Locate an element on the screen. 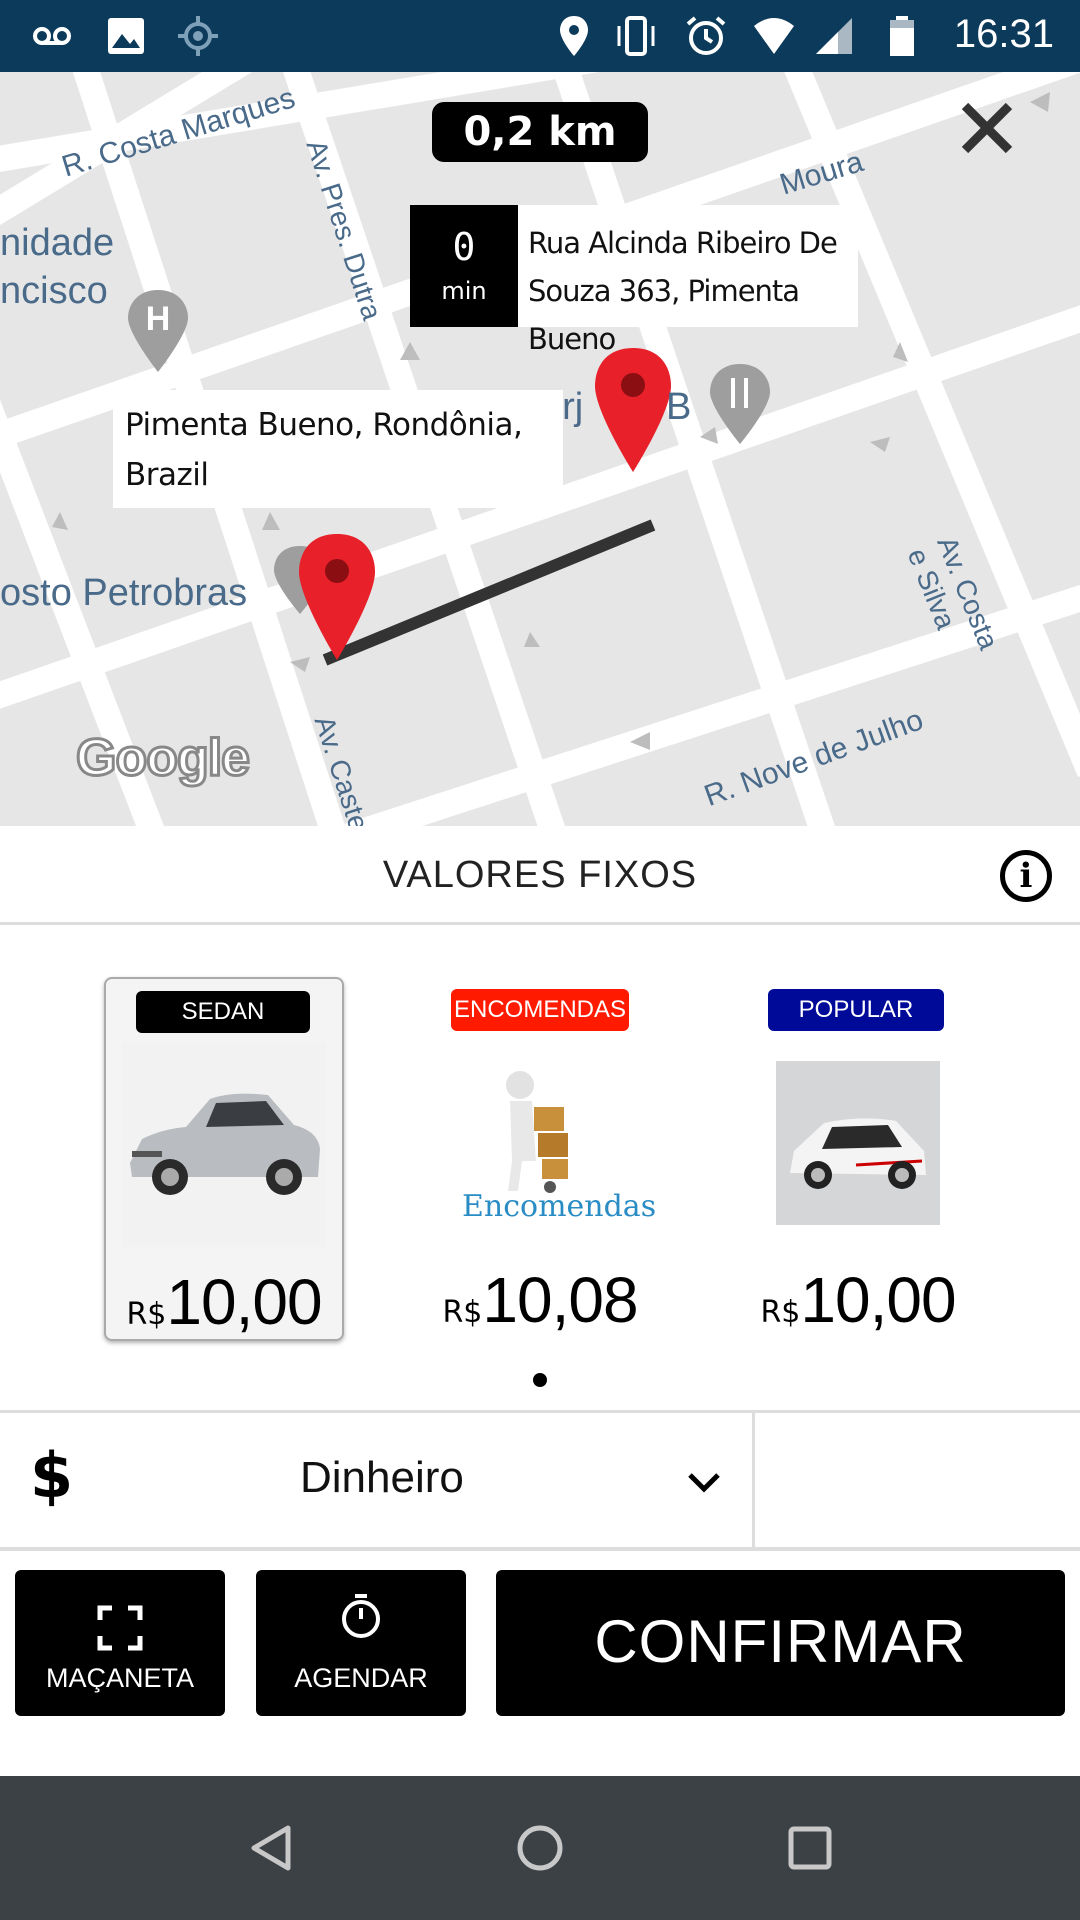 Image resolution: width=1080 pixels, height=1920 pixels. sedan-car-image is located at coordinates (224, 1145).